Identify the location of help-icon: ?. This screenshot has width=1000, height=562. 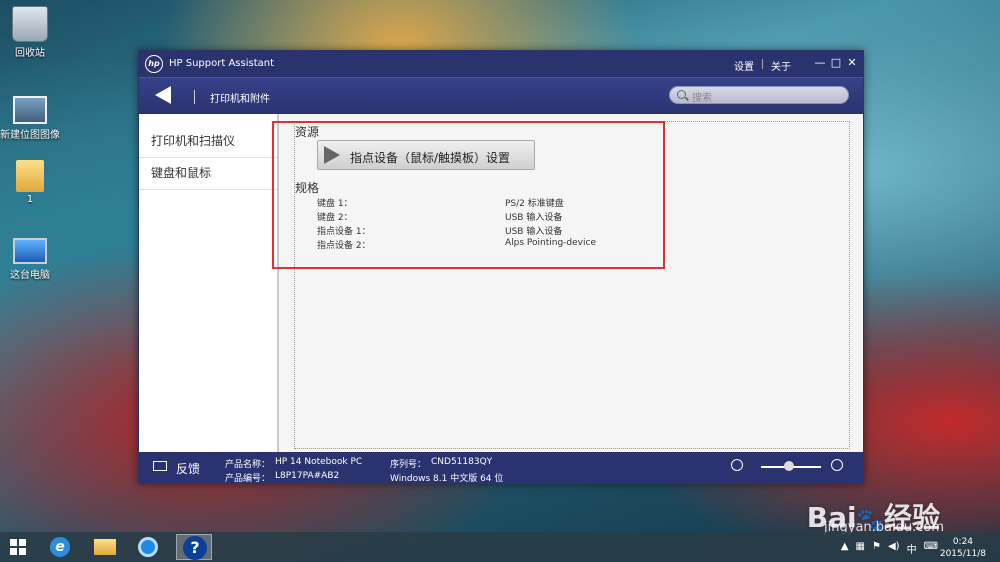
(195, 548).